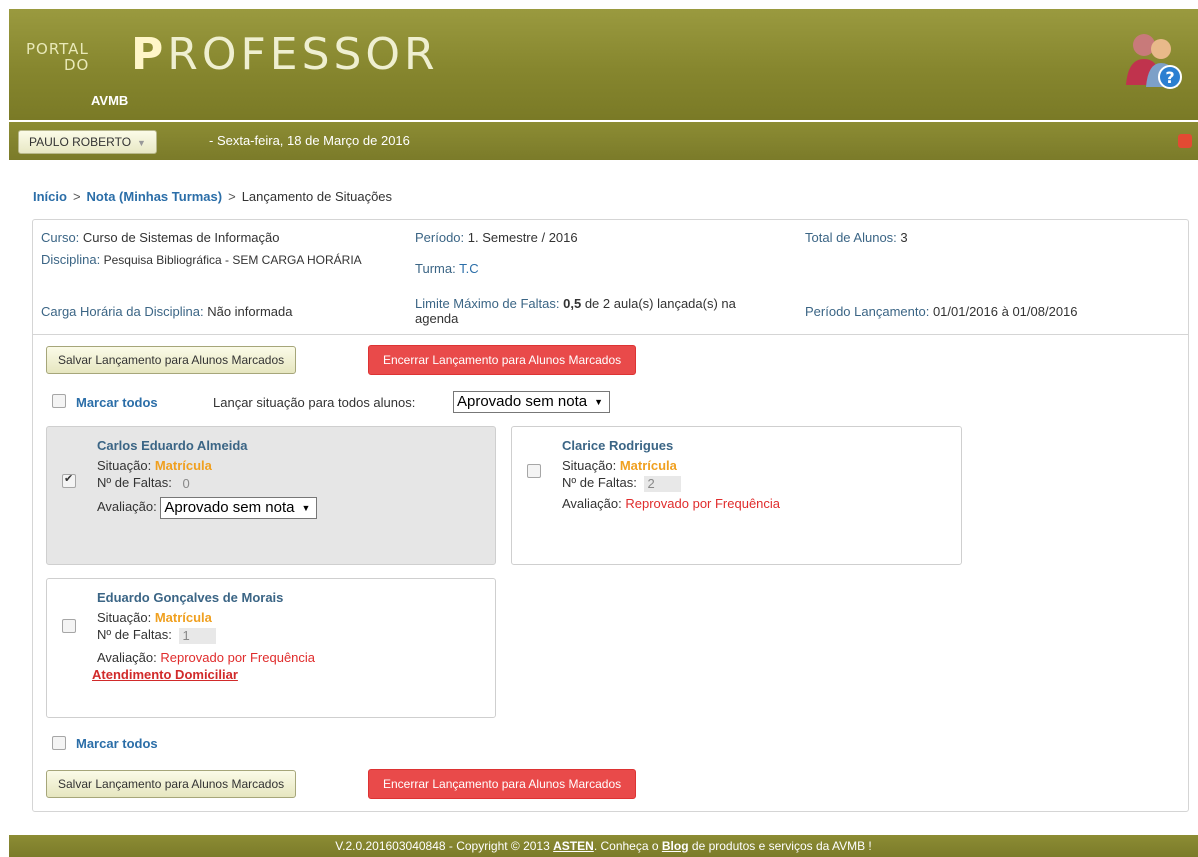  What do you see at coordinates (1005, 311) in the screenshot?
I see `periodo-lancamento-value: 01/01/2016 à 01/08/2016` at bounding box center [1005, 311].